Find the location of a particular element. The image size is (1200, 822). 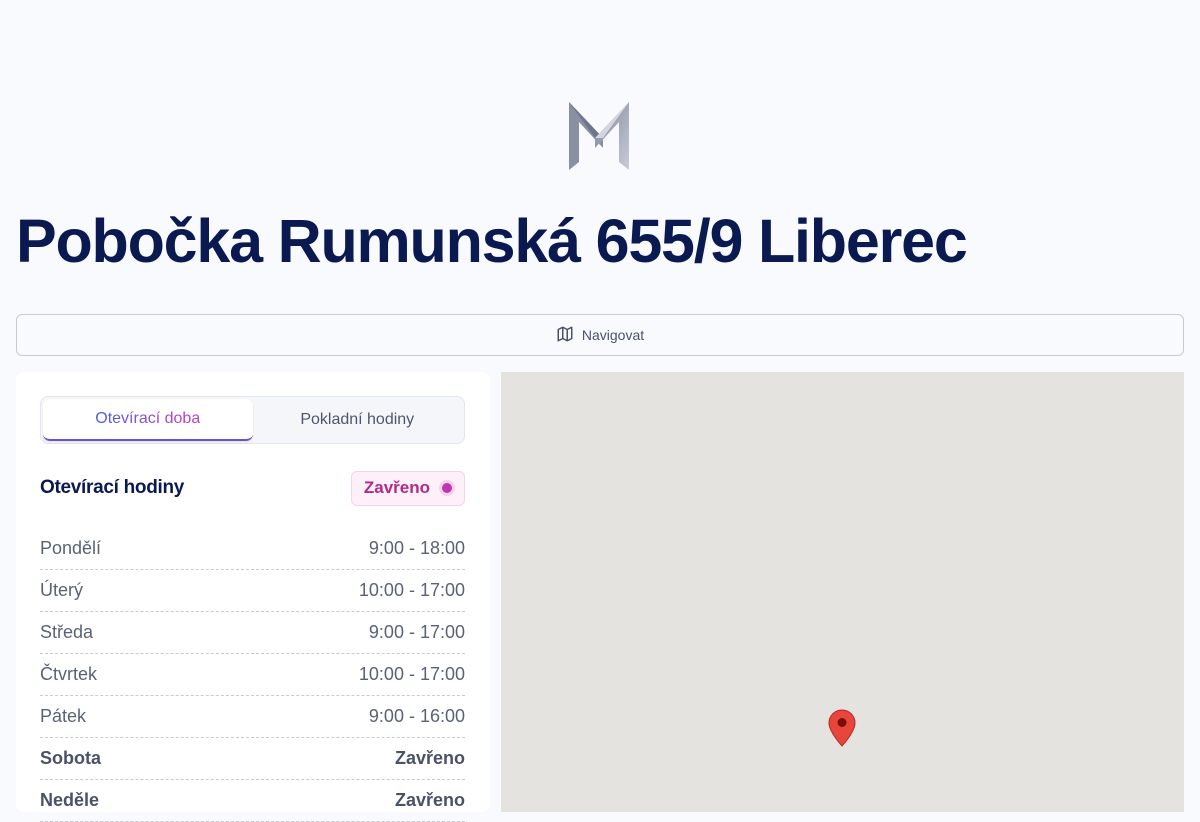

hours-row-thursday: Čtvrtek 10:00 - 17:00 is located at coordinates (252, 675).